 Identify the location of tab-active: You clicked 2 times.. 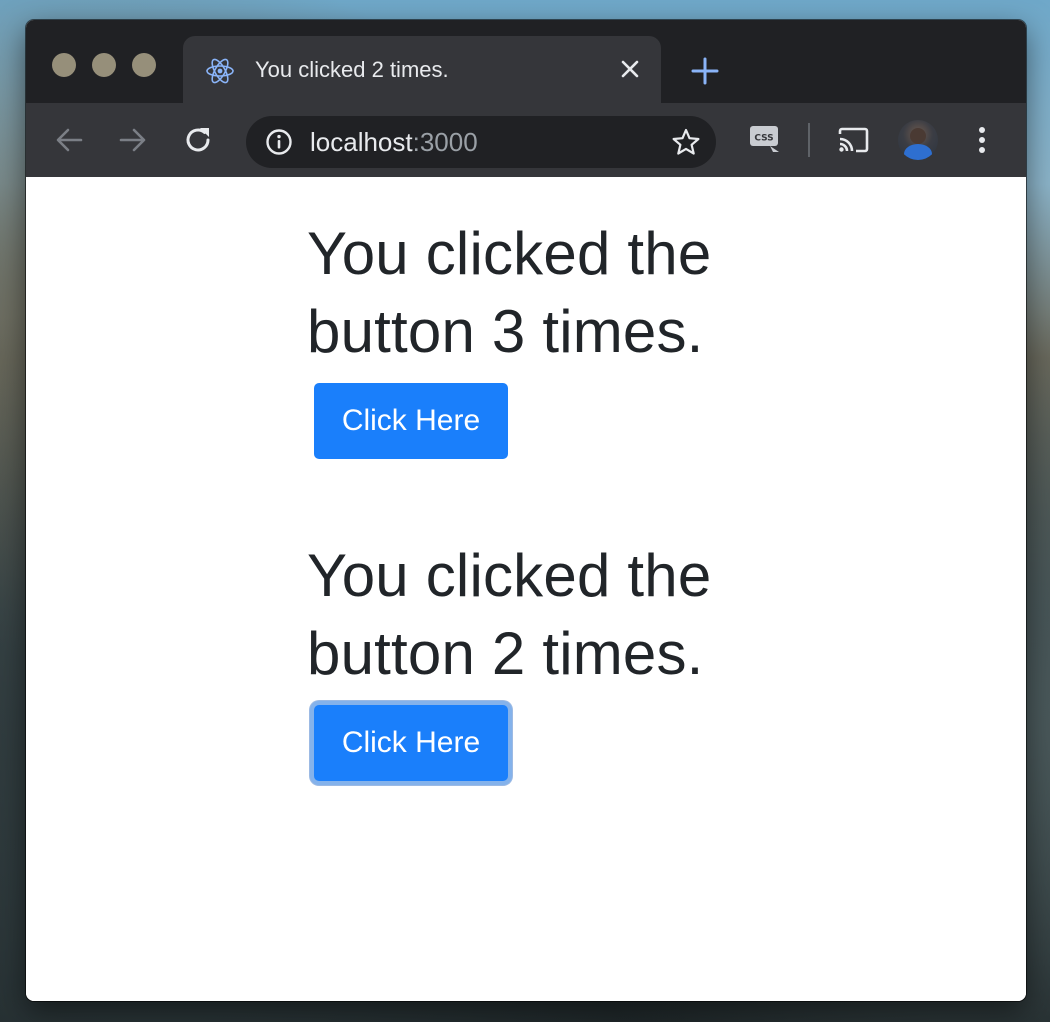
(422, 69).